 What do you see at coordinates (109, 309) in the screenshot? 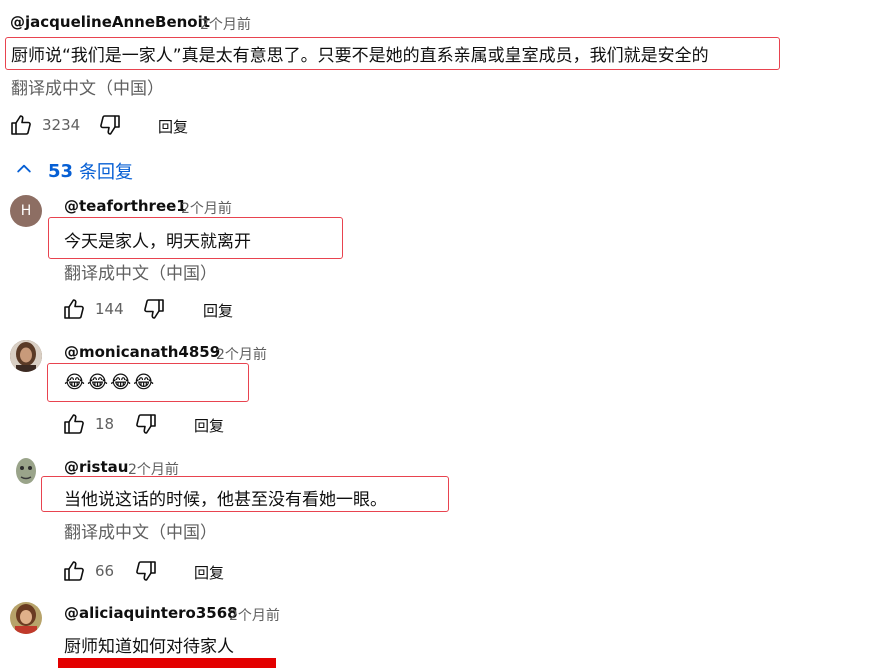
I see `like-count: 144` at bounding box center [109, 309].